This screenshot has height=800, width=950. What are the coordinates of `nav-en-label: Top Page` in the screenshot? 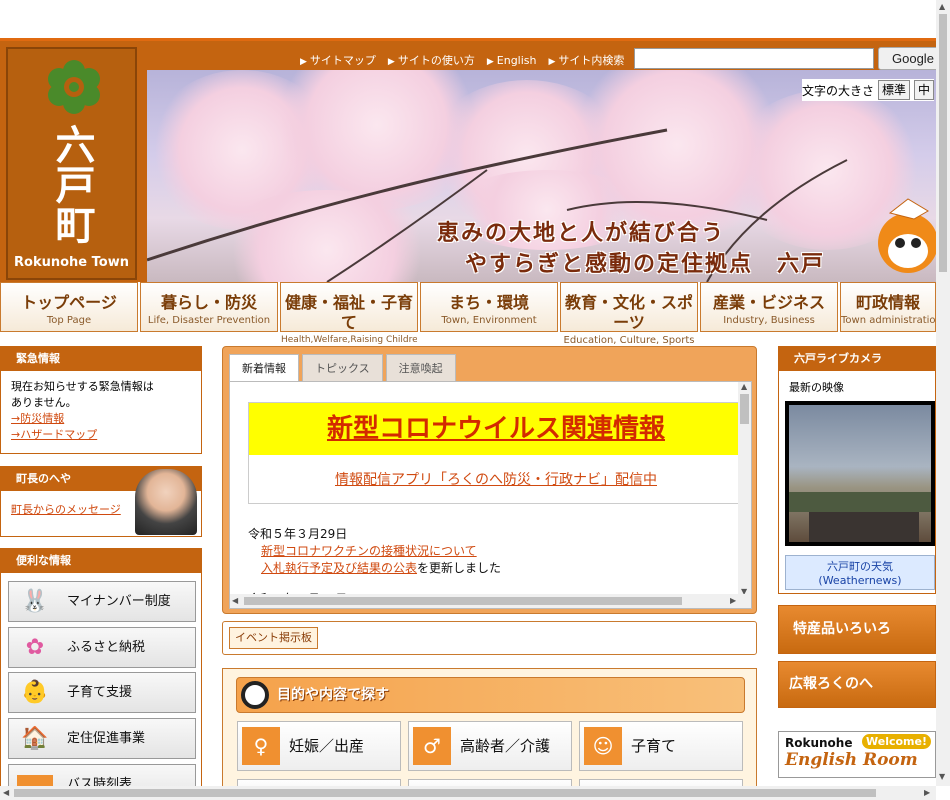 It's located at (69, 320).